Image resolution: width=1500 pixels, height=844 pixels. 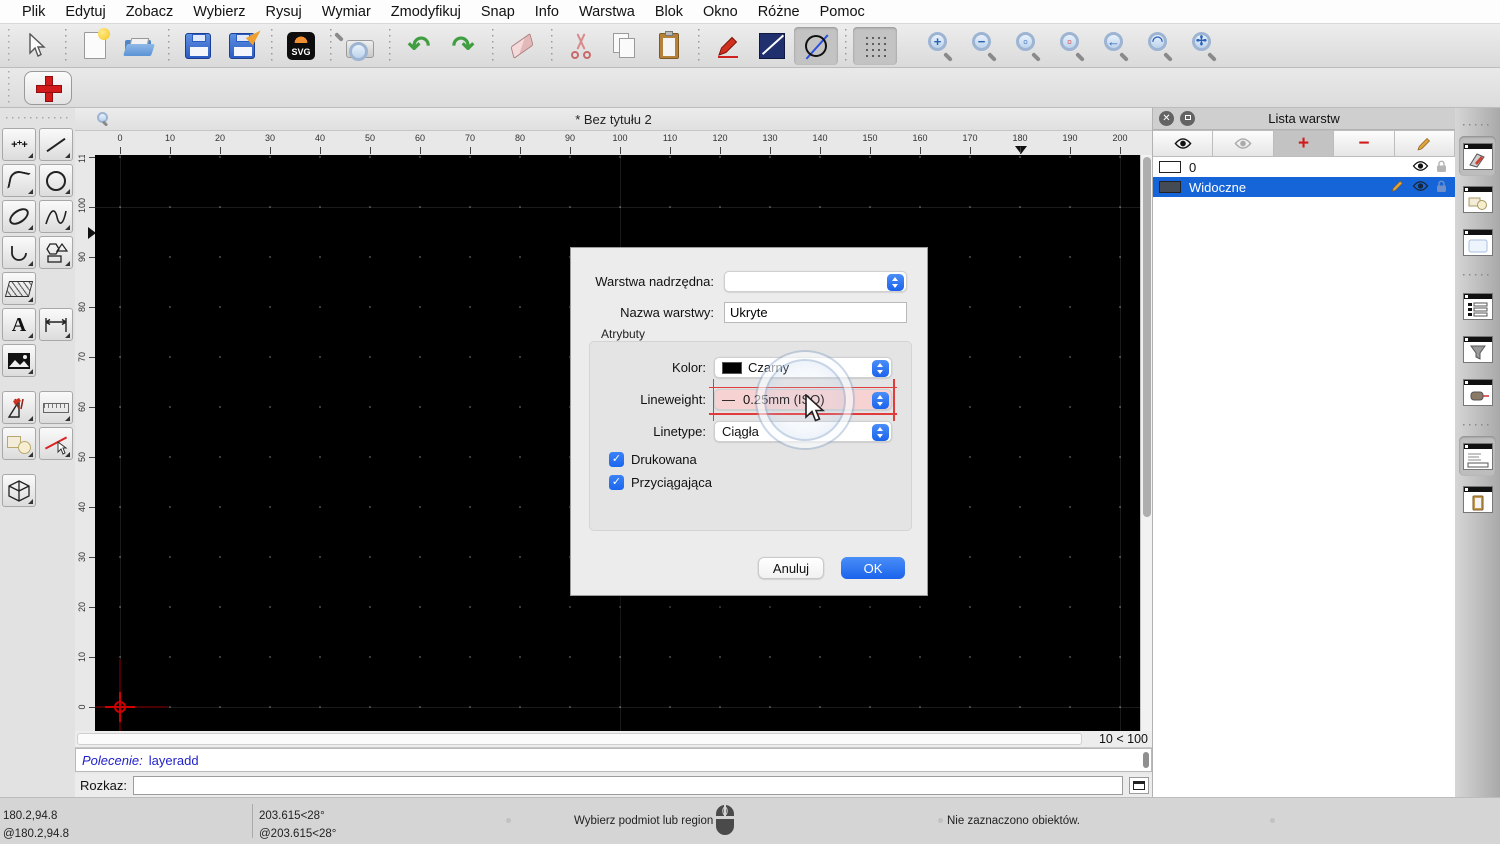 What do you see at coordinates (1147, 337) in the screenshot?
I see `vertical-scrollbar-thumb` at bounding box center [1147, 337].